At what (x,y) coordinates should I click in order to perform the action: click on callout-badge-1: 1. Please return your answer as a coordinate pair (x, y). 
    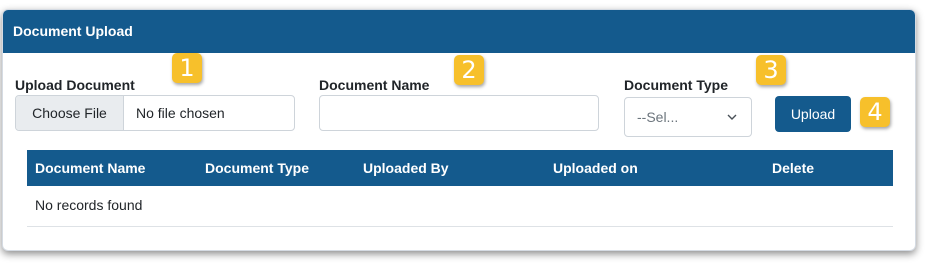
    Looking at the image, I should click on (187, 68).